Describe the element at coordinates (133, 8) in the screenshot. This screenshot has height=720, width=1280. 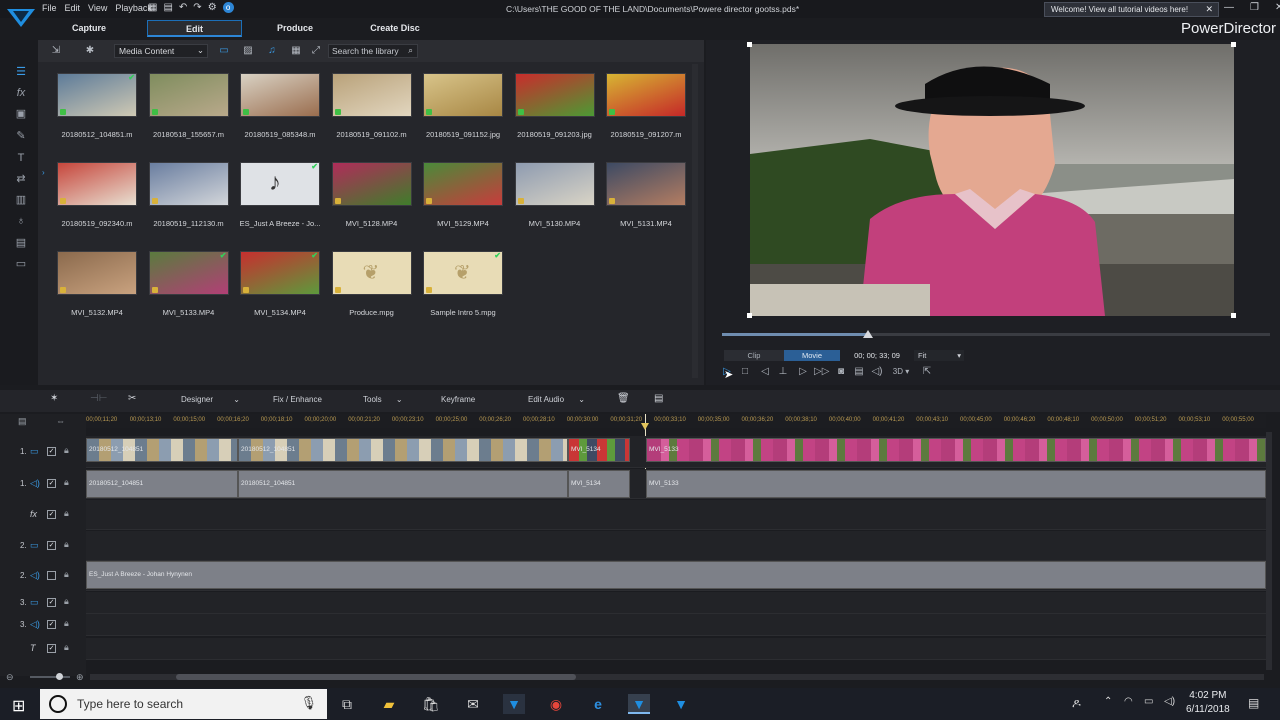
I see `menu-playback: Playback` at that location.